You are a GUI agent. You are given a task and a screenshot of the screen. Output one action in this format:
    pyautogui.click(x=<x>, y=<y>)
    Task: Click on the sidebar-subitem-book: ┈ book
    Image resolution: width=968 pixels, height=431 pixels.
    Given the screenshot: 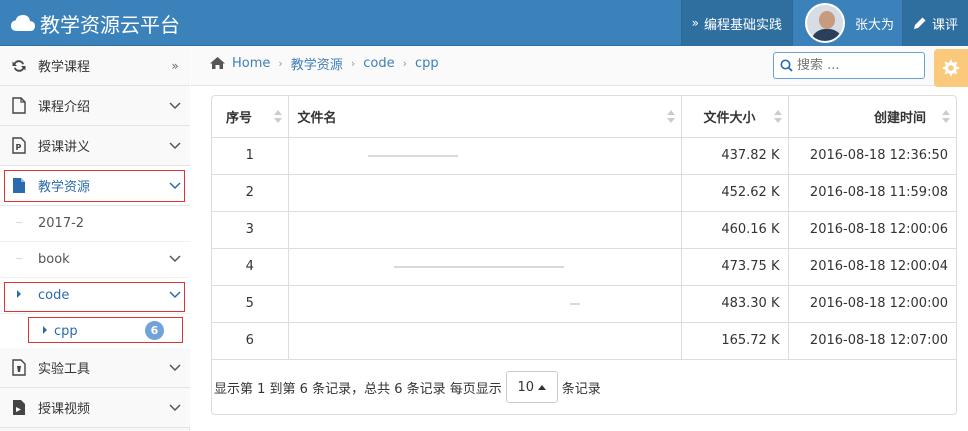 What is the action you would take?
    pyautogui.click(x=95, y=260)
    